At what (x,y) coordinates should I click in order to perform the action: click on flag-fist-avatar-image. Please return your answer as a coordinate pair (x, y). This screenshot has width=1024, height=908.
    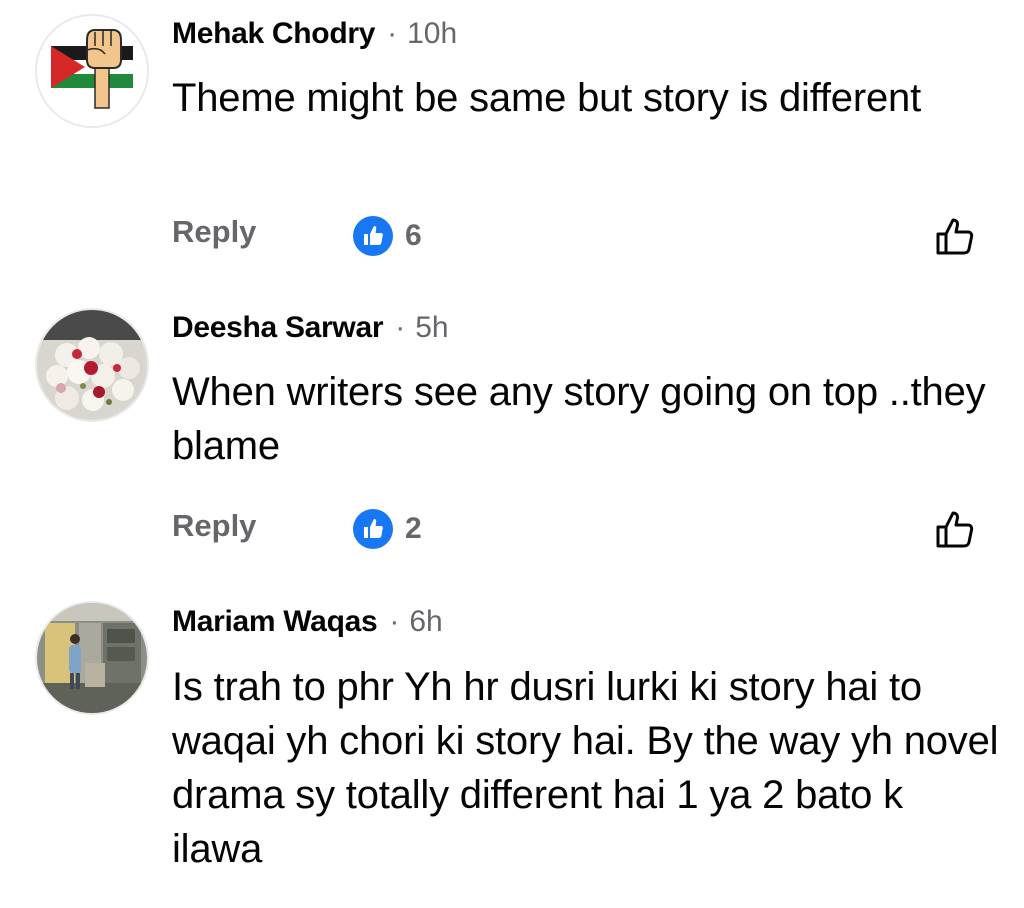
    Looking at the image, I should click on (92, 71).